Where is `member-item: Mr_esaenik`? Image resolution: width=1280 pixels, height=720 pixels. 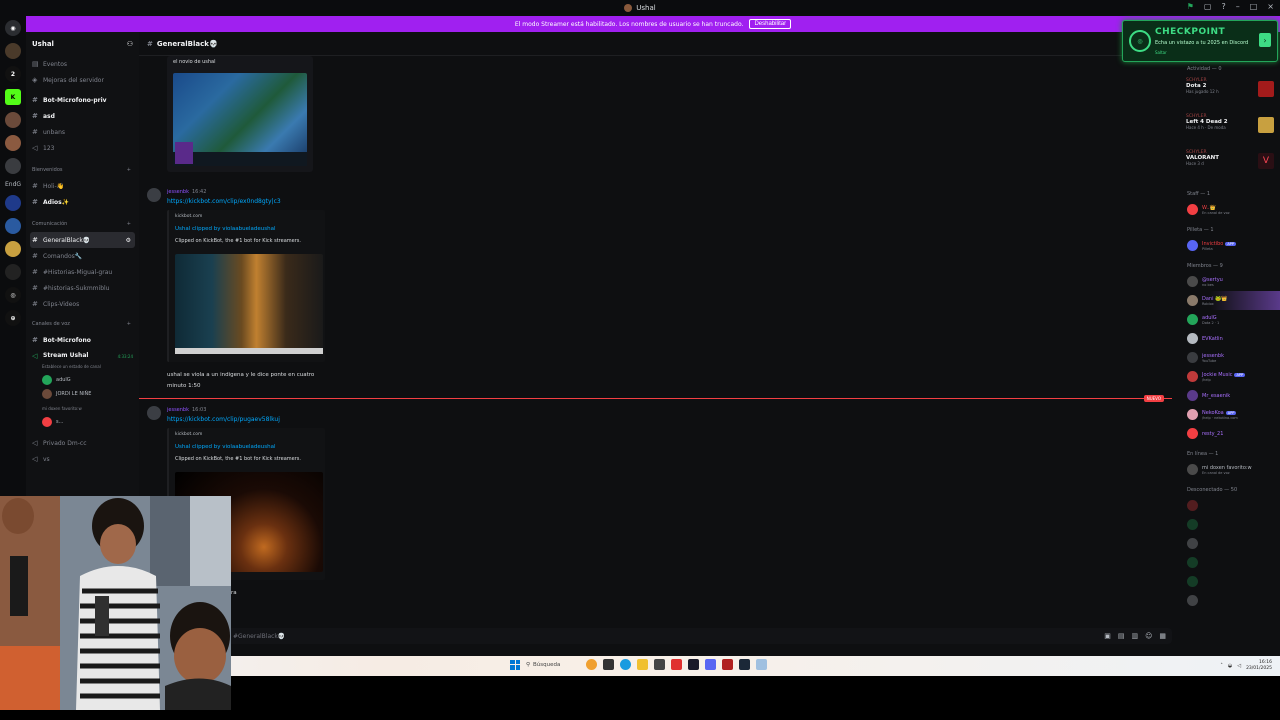
member-item: Mr_esaenik is located at coordinates (1230, 395).